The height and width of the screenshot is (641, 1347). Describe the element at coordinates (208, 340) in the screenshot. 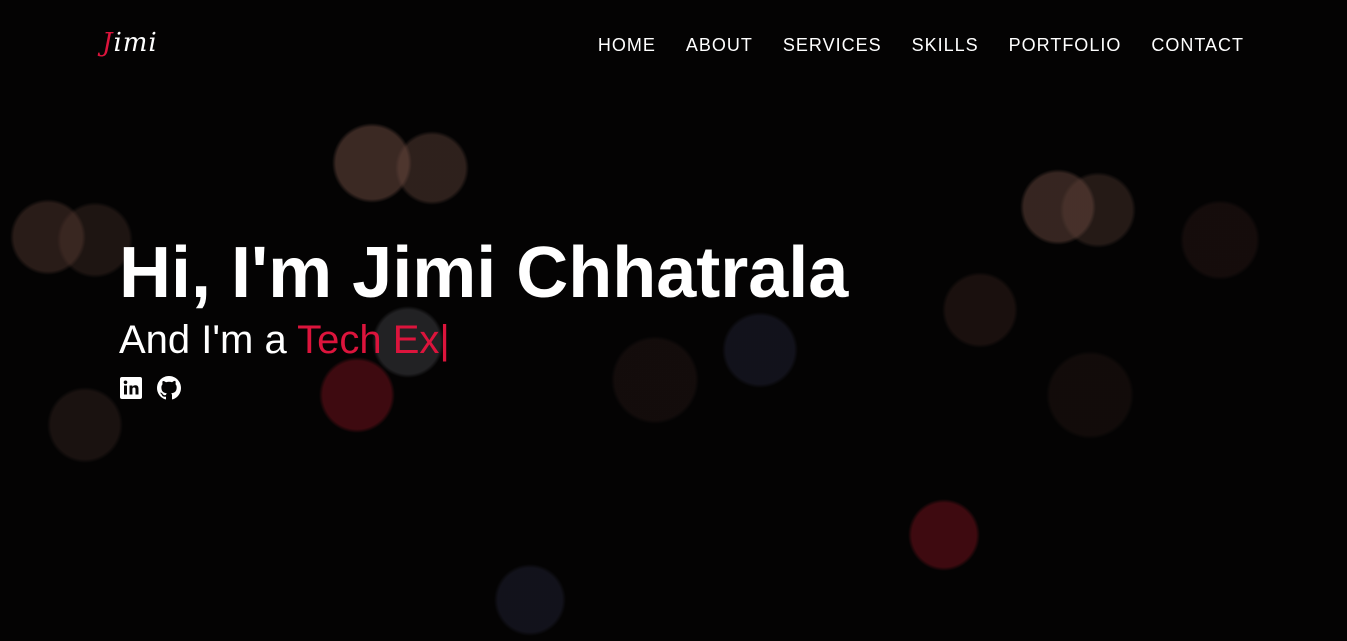

I see `subtitle-prefix: And I'm a` at that location.